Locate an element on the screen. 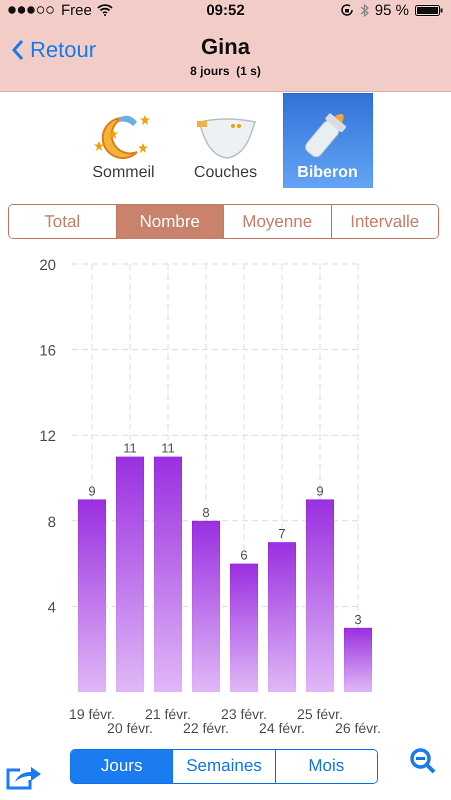 The image size is (451, 800). period-tab: Jours is located at coordinates (121, 766).